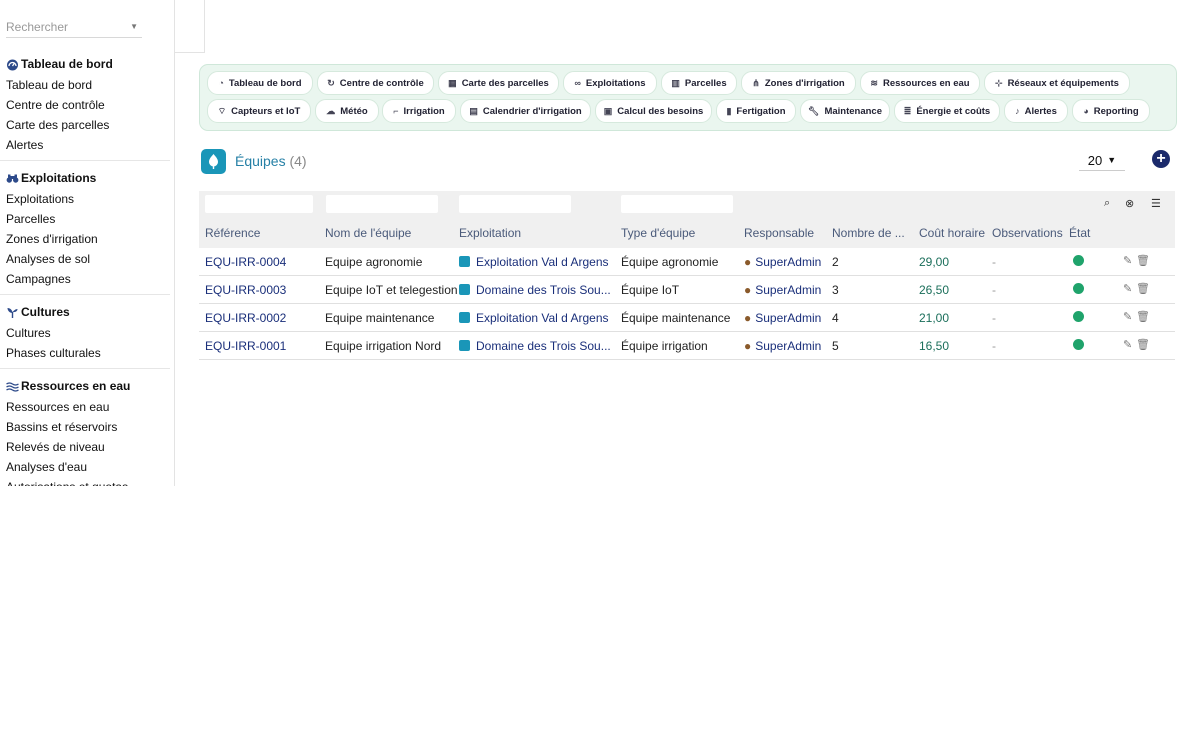 This screenshot has width=1200, height=743. I want to click on nav-pill-calcul-des-besoins: ▣ Calcul des besoins, so click(653, 111).